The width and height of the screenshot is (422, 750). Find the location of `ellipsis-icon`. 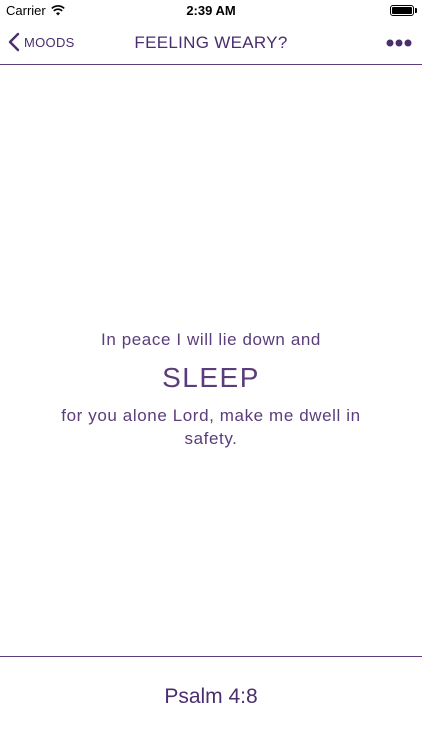

ellipsis-icon is located at coordinates (399, 43).